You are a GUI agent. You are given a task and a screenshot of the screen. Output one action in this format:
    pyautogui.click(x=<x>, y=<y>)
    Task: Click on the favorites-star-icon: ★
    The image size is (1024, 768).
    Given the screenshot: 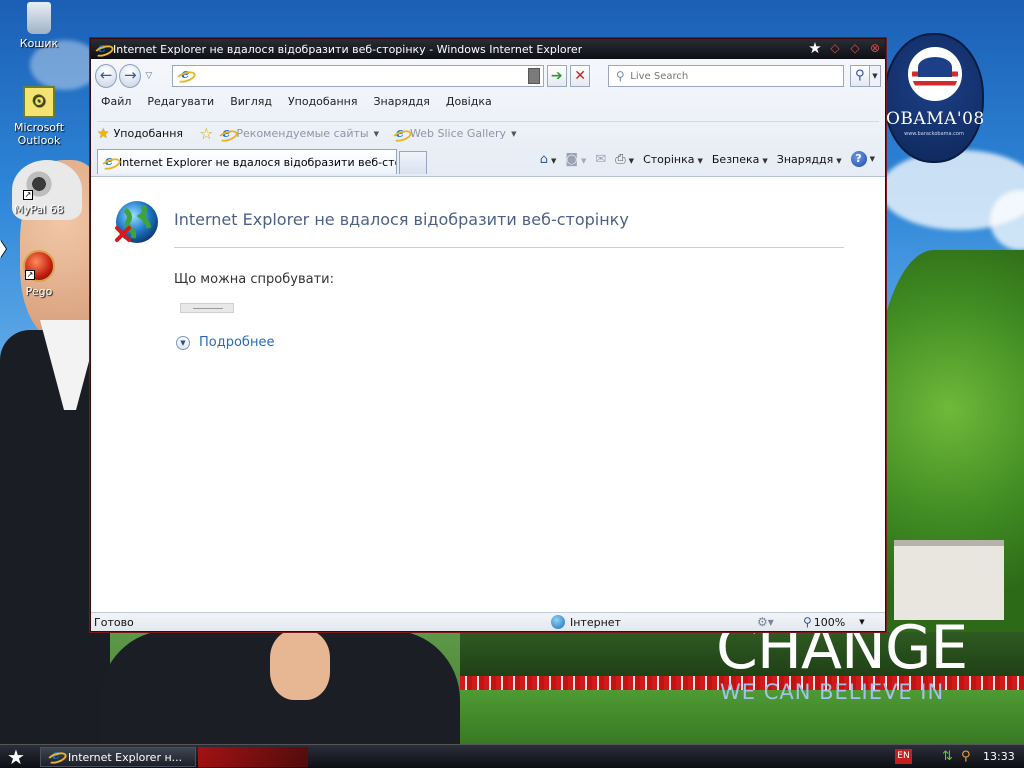 What is the action you would take?
    pyautogui.click(x=103, y=133)
    